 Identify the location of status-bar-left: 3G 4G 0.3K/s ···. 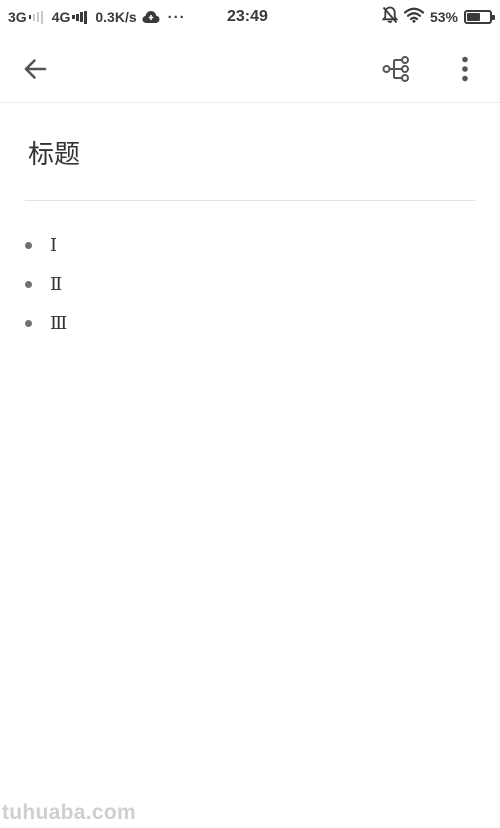
(97, 17).